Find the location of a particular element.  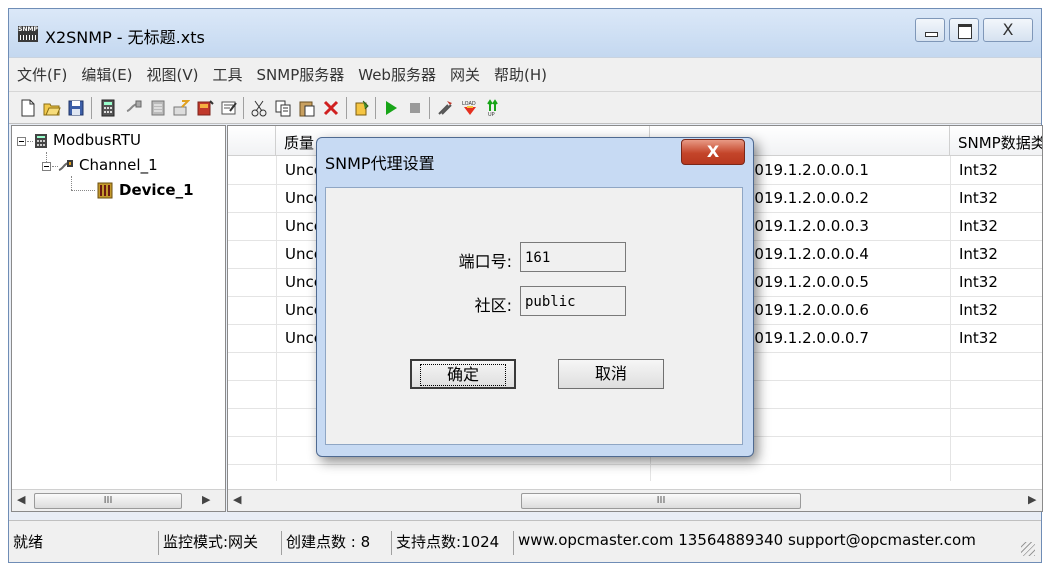

ok-button-label: 确定 is located at coordinates (463, 375).